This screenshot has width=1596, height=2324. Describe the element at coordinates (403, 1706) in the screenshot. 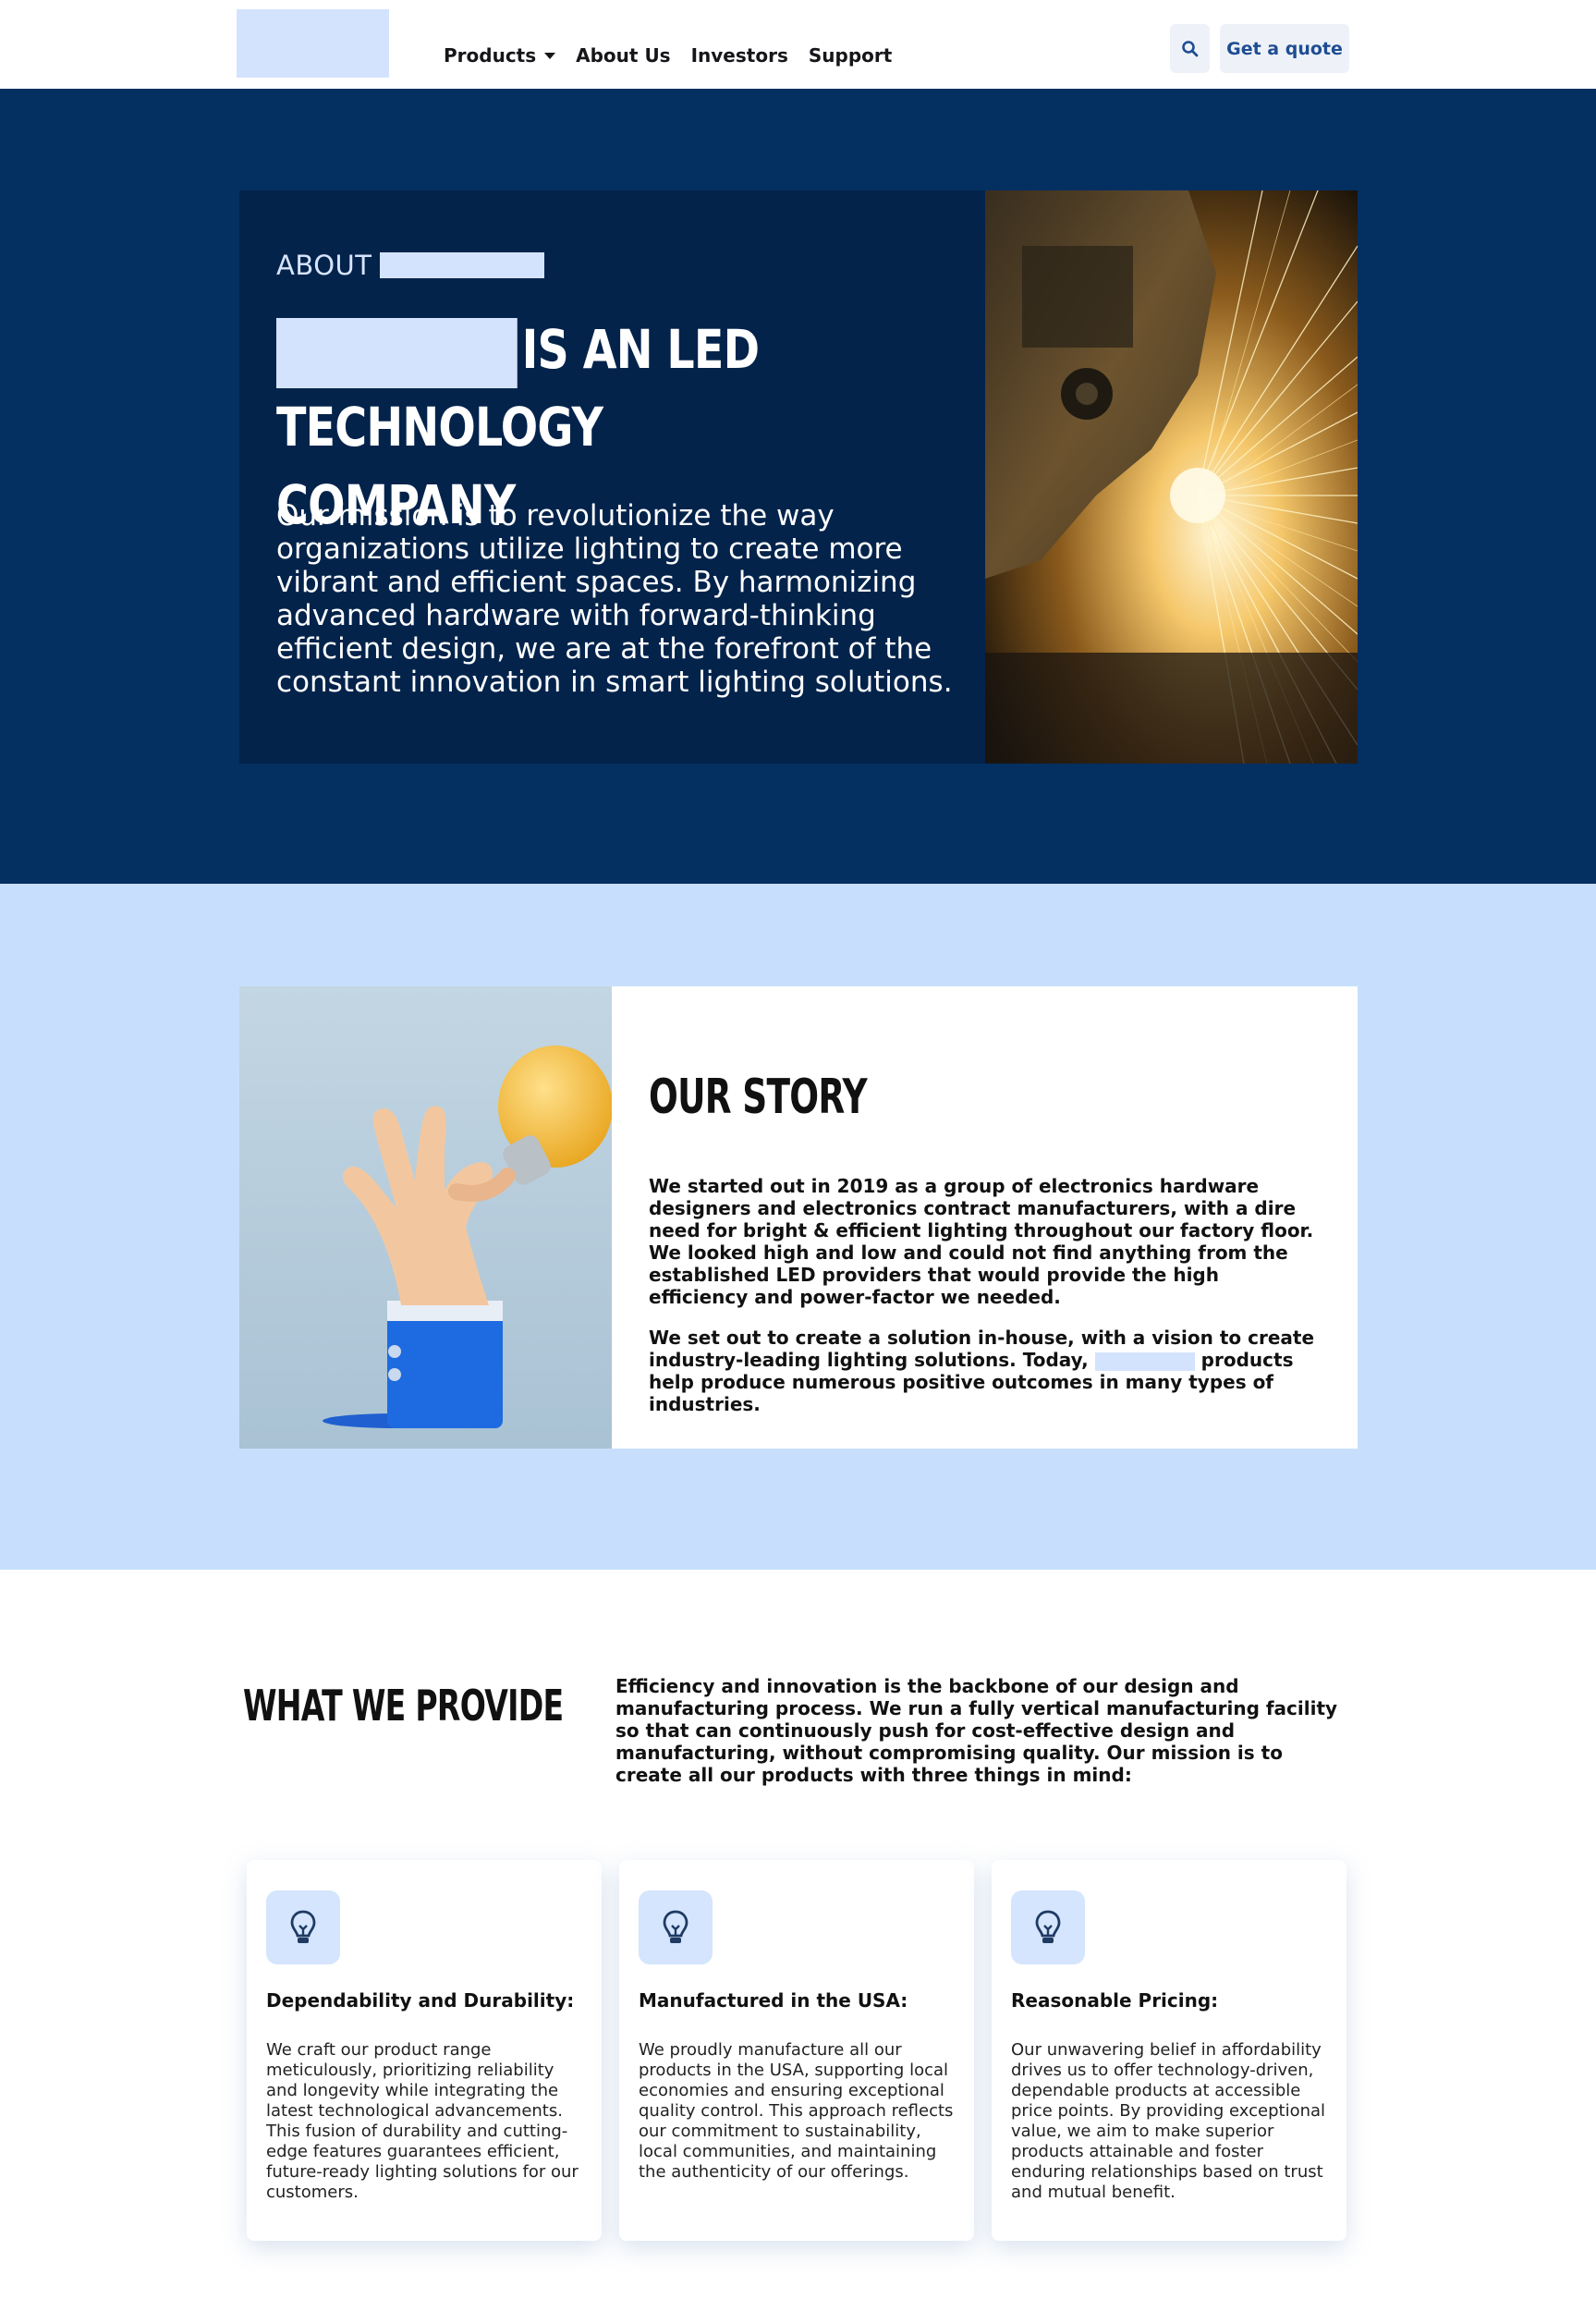

I see `what-we-provide-title: WHAT WE PROVIDE` at that location.